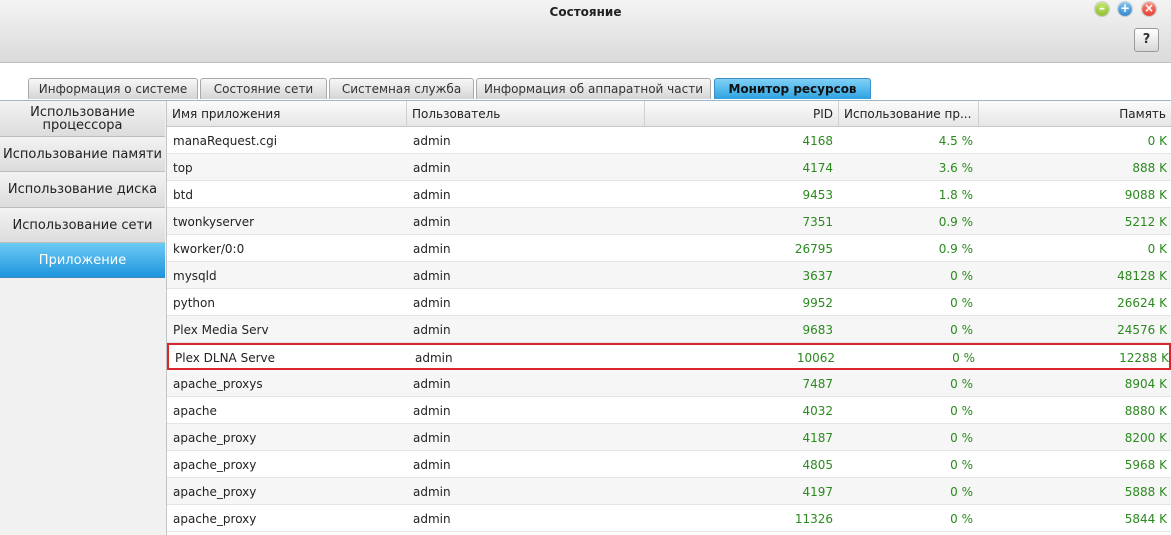 The height and width of the screenshot is (535, 1171). Describe the element at coordinates (669, 329) in the screenshot. I see `table-row: Plex Media Serv admin 9683 0 % 24576 K` at that location.